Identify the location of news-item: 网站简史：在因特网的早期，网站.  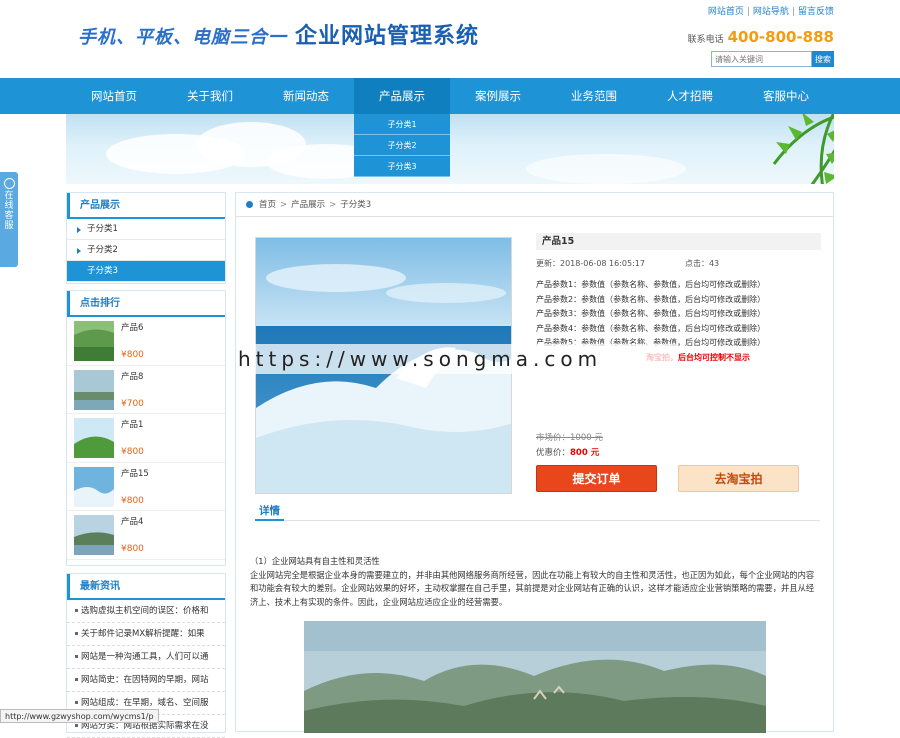
(146, 680).